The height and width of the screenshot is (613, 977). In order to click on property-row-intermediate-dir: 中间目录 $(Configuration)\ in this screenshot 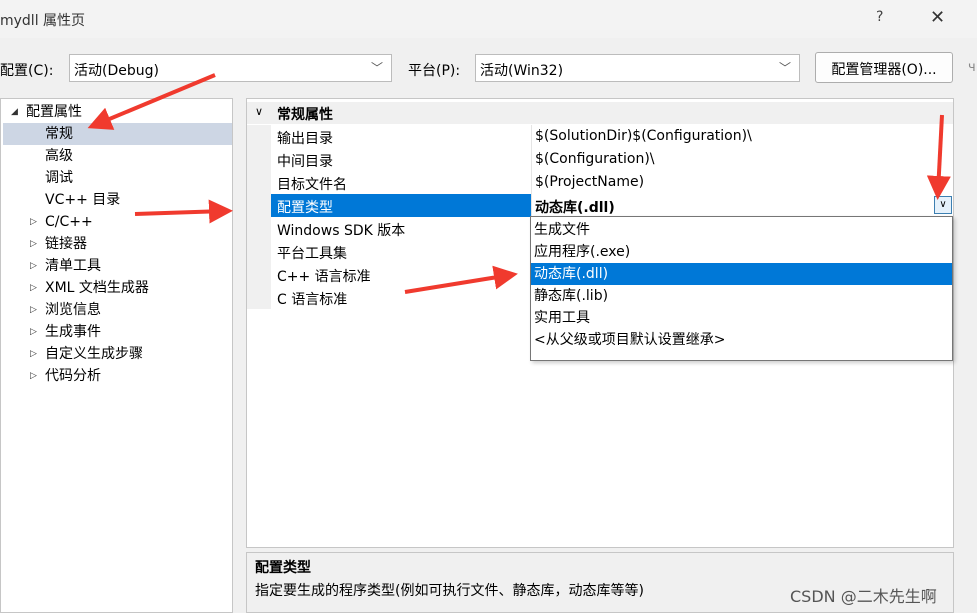, I will do `click(600, 159)`.